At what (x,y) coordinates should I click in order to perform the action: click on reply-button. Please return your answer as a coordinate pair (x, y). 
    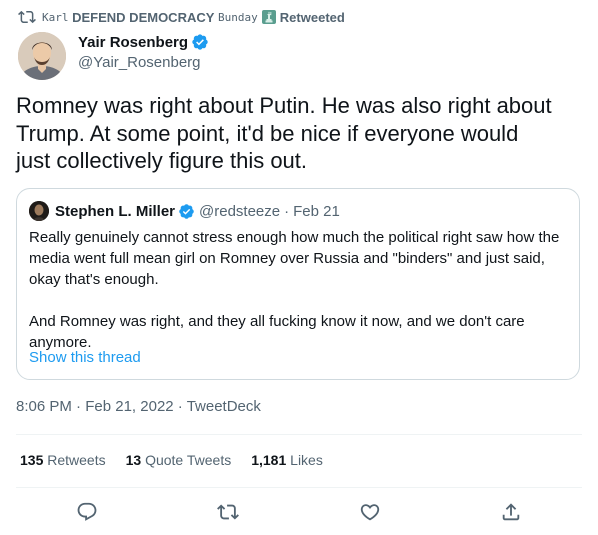
    Looking at the image, I should click on (87, 512).